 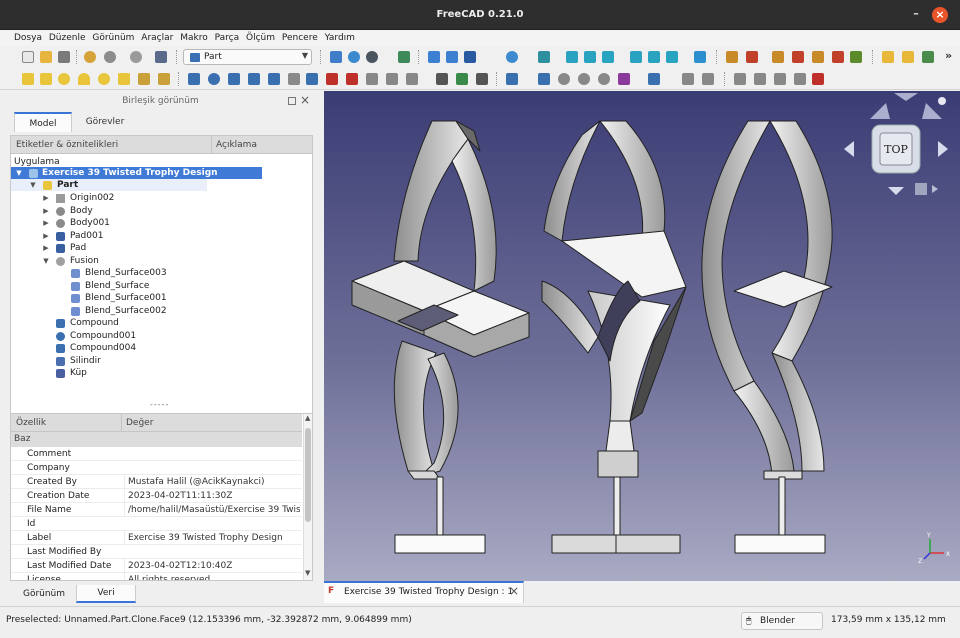 What do you see at coordinates (105, 122) in the screenshot?
I see `tab-tasks: Görevler` at bounding box center [105, 122].